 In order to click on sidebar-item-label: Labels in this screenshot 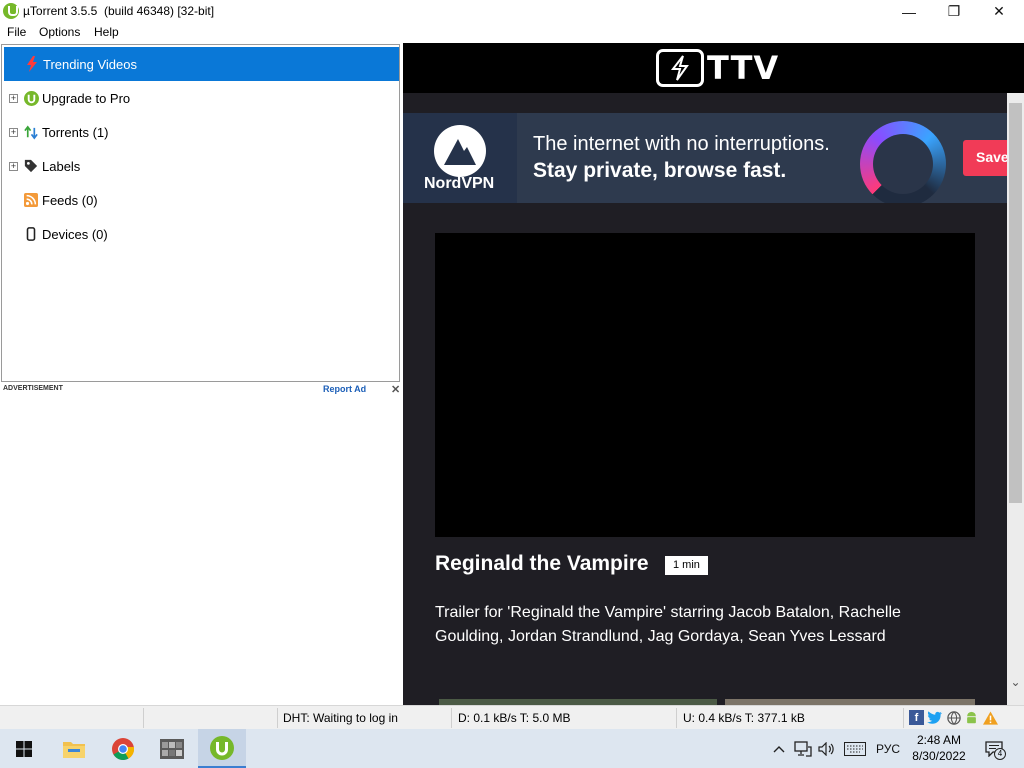, I will do `click(61, 166)`.